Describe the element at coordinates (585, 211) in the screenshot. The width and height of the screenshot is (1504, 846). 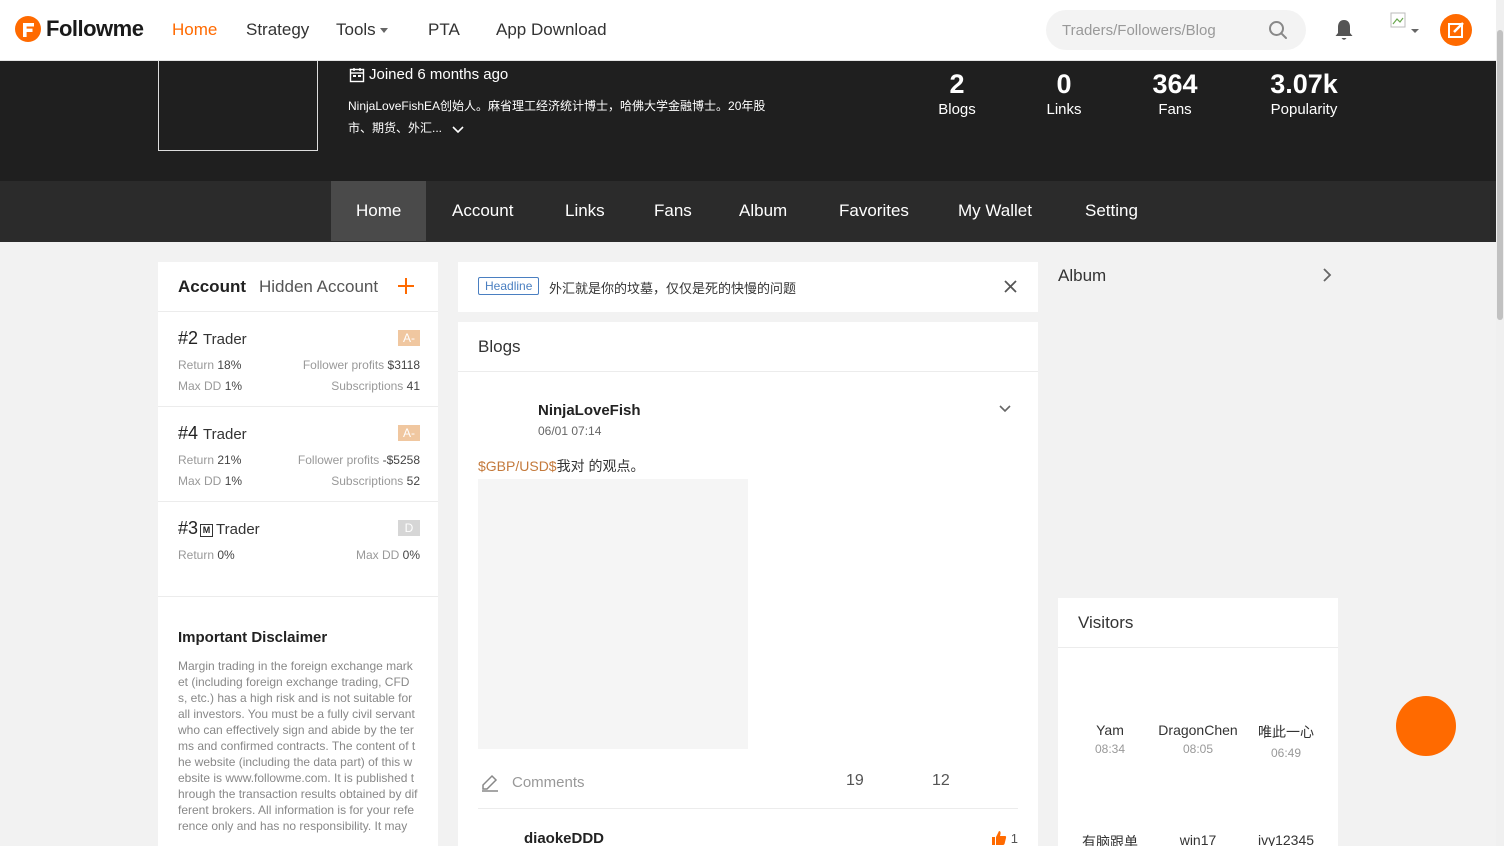
I see `tab-links: Links` at that location.